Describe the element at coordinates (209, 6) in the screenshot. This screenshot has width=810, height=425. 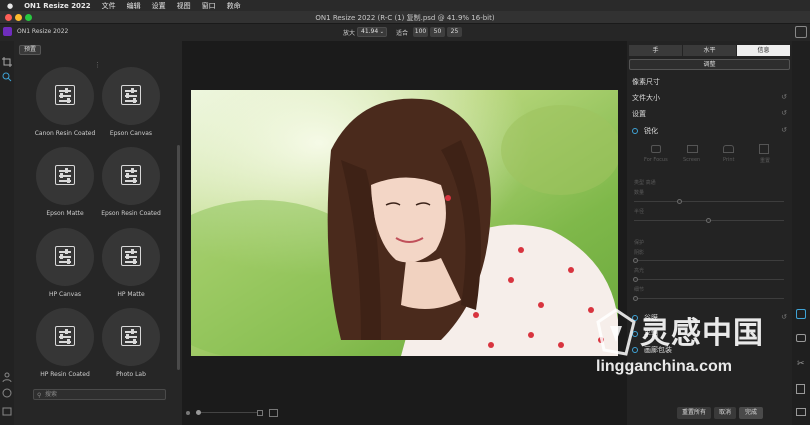
I see `menu-window: 窗口` at that location.